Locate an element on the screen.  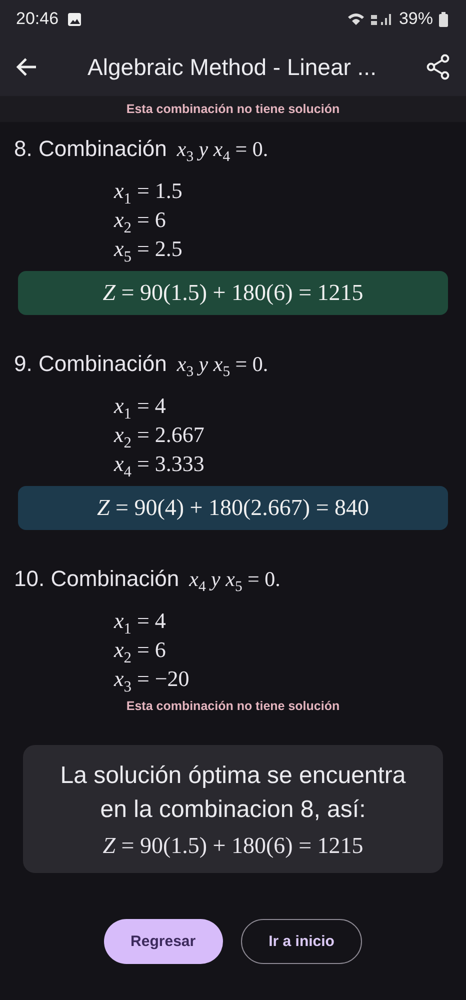
condition-formula: x$_{3}$ y x$_{5}$ = 0. is located at coordinates (222, 364).